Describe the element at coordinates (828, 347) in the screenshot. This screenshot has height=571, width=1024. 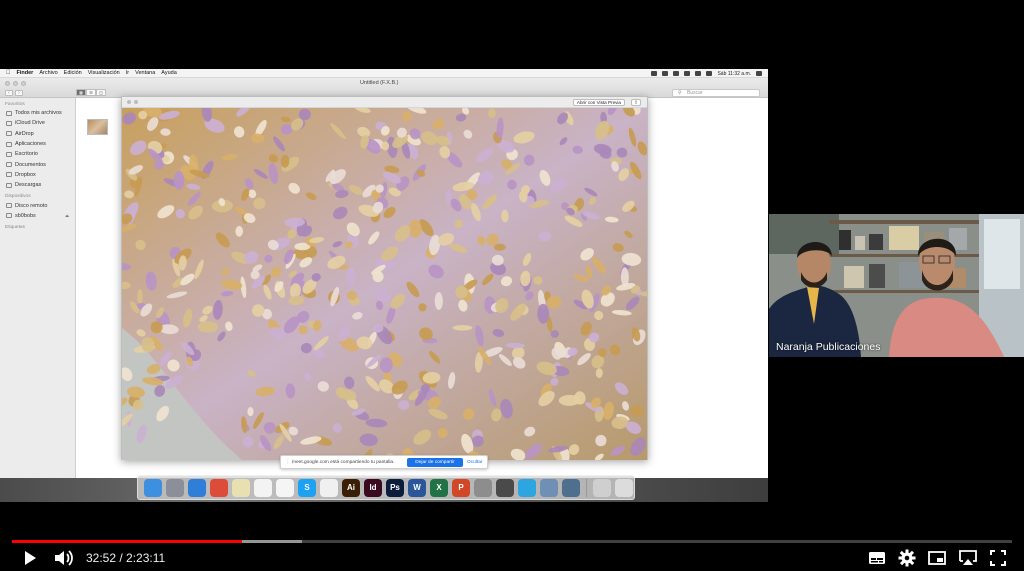
I see `participant-name-label: Naranja Publicaciones` at that location.